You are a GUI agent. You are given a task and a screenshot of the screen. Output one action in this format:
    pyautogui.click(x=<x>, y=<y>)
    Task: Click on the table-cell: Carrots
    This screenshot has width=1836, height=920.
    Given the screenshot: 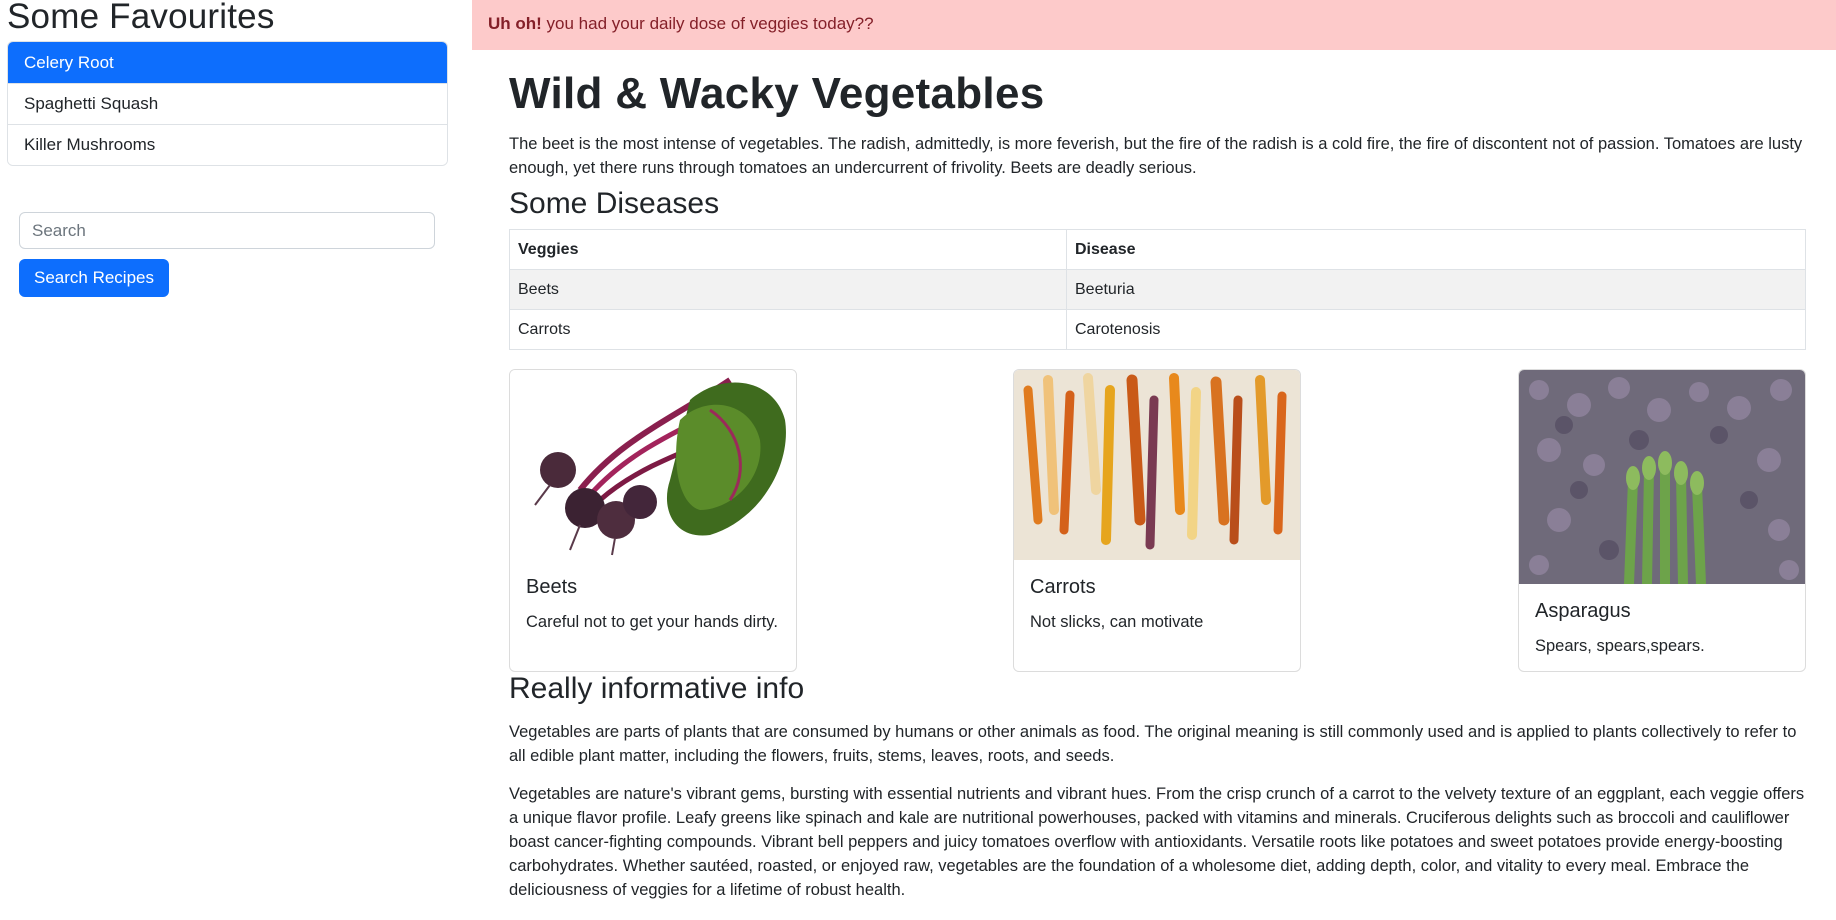 What is the action you would take?
    pyautogui.click(x=788, y=329)
    